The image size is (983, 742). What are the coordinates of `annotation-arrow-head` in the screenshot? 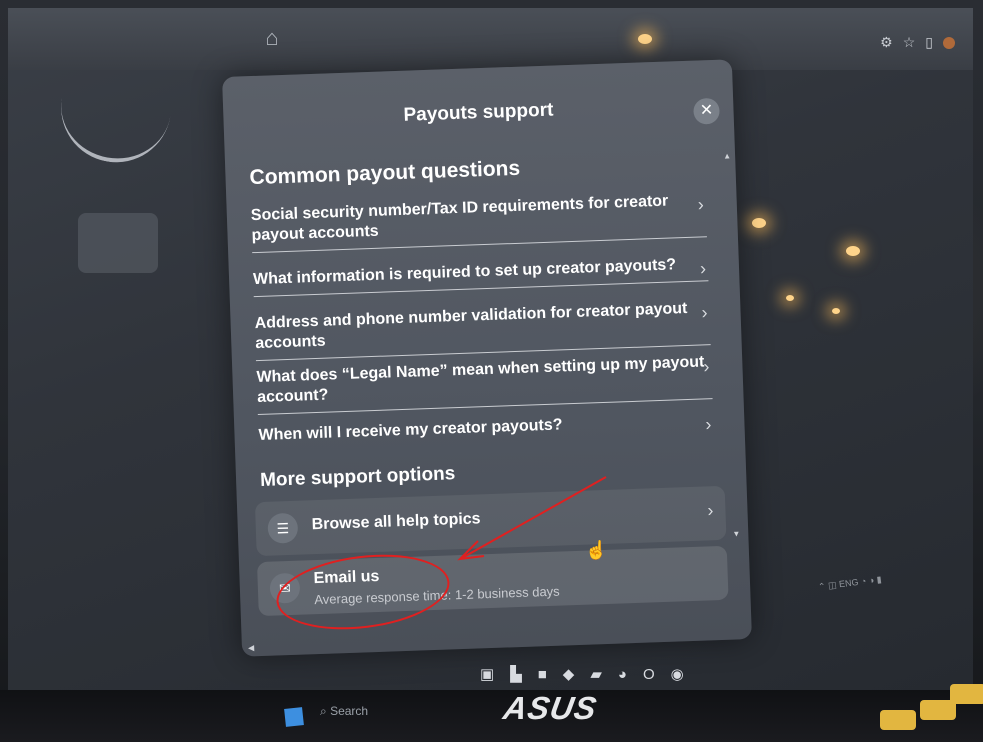 It's located at (471, 550).